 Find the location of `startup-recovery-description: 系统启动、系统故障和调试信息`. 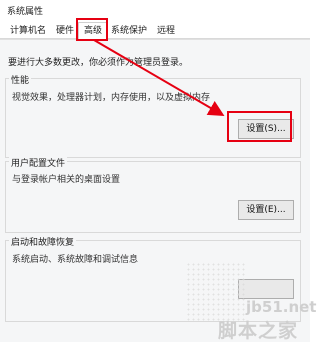

startup-recovery-description: 系统启动、系统故障和调试信息 is located at coordinates (75, 260).